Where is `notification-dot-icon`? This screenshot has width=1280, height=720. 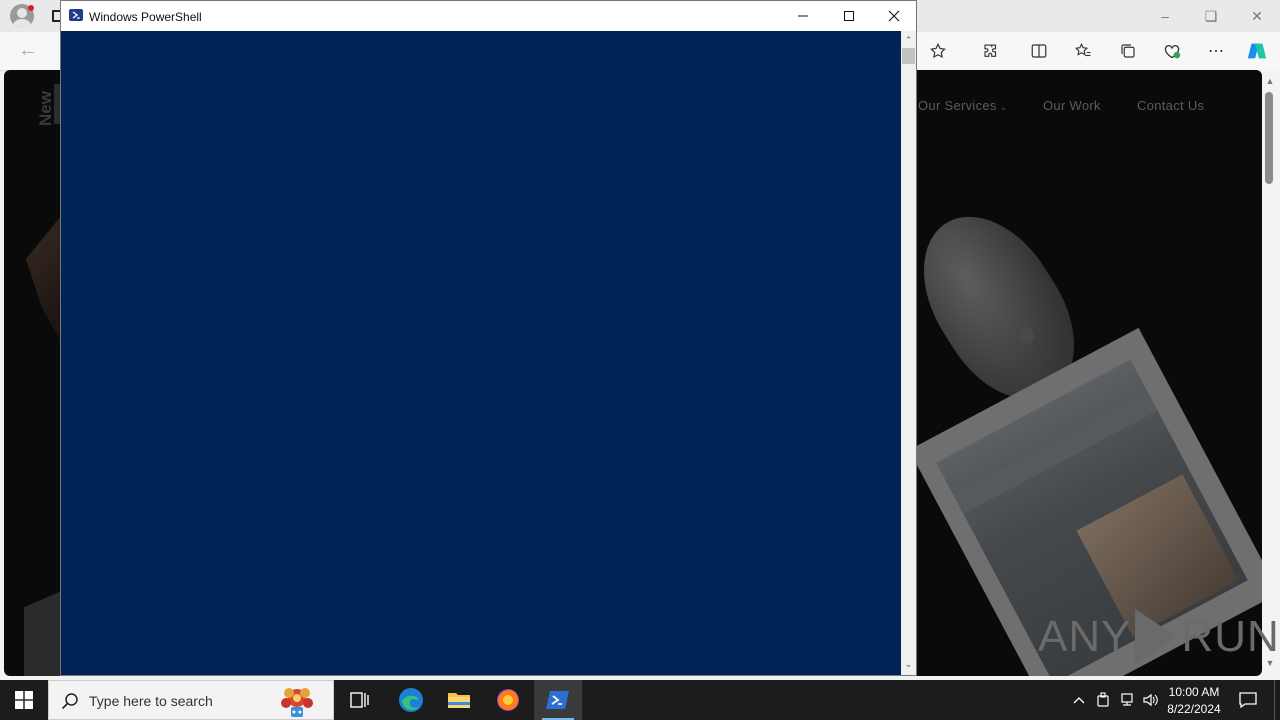
notification-dot-icon is located at coordinates (31, 8).